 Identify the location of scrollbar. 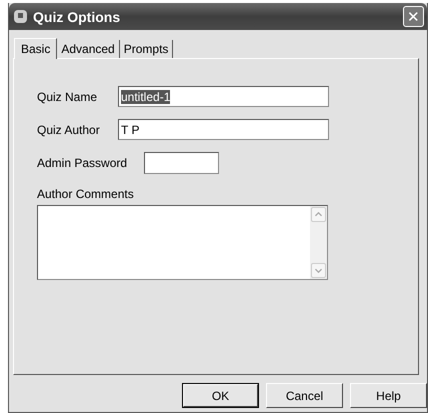
(318, 242).